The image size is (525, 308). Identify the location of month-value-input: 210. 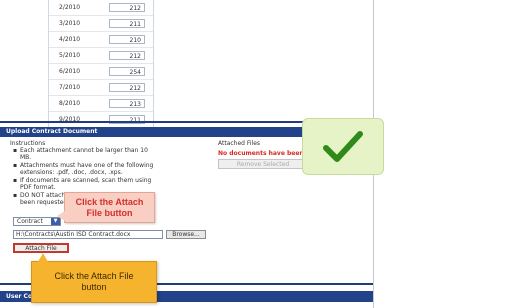
(127, 39).